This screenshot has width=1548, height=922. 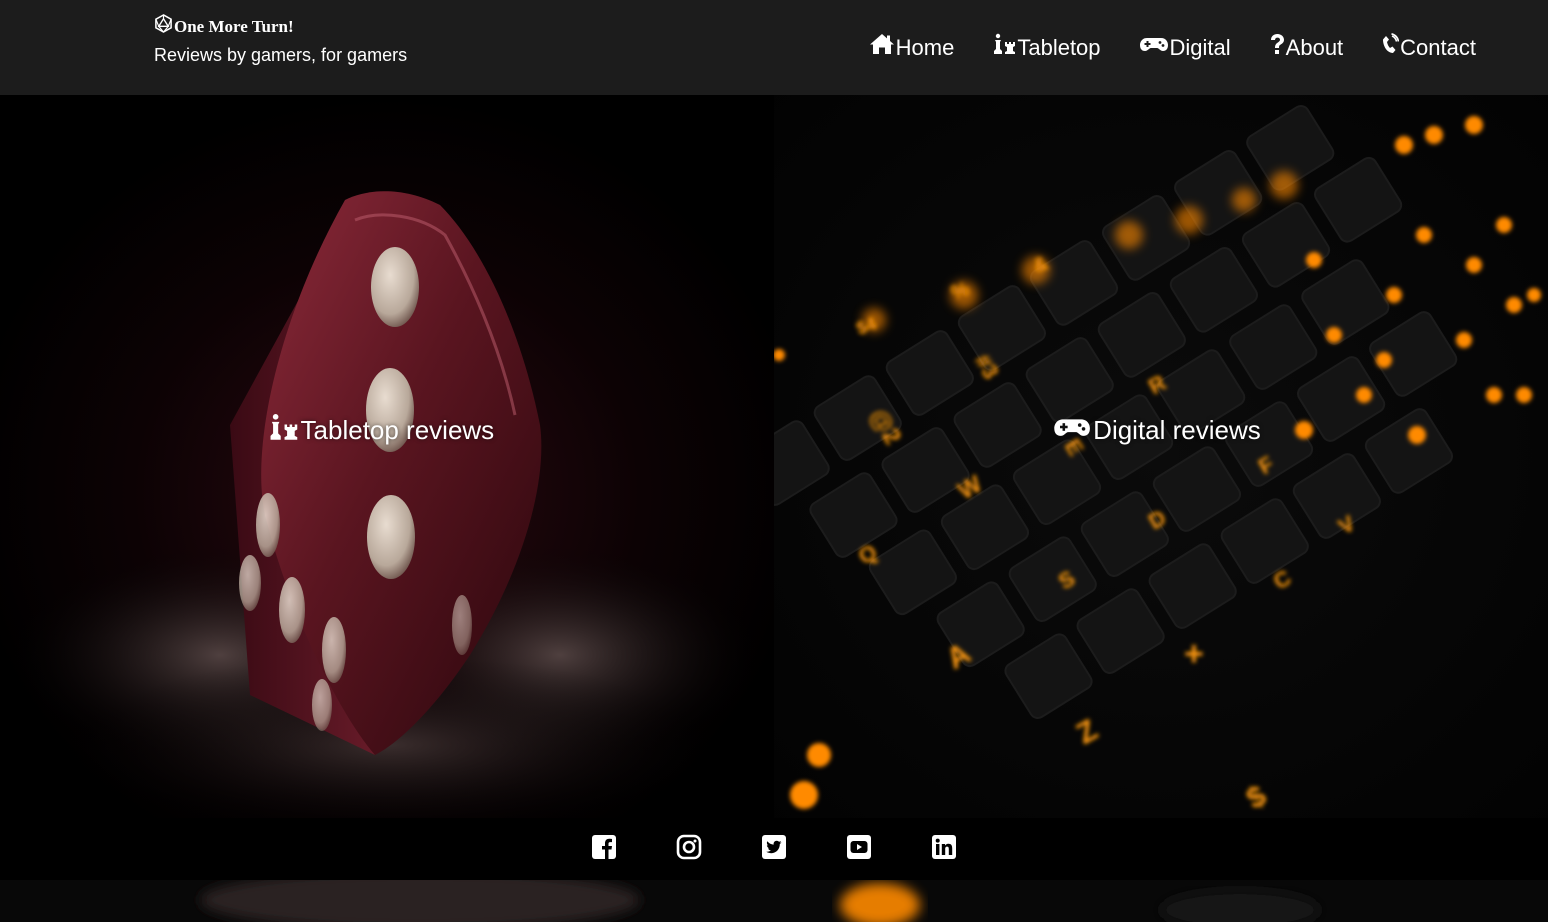 I want to click on tabletop-reviews-label: Tabletop reviews, so click(x=381, y=430).